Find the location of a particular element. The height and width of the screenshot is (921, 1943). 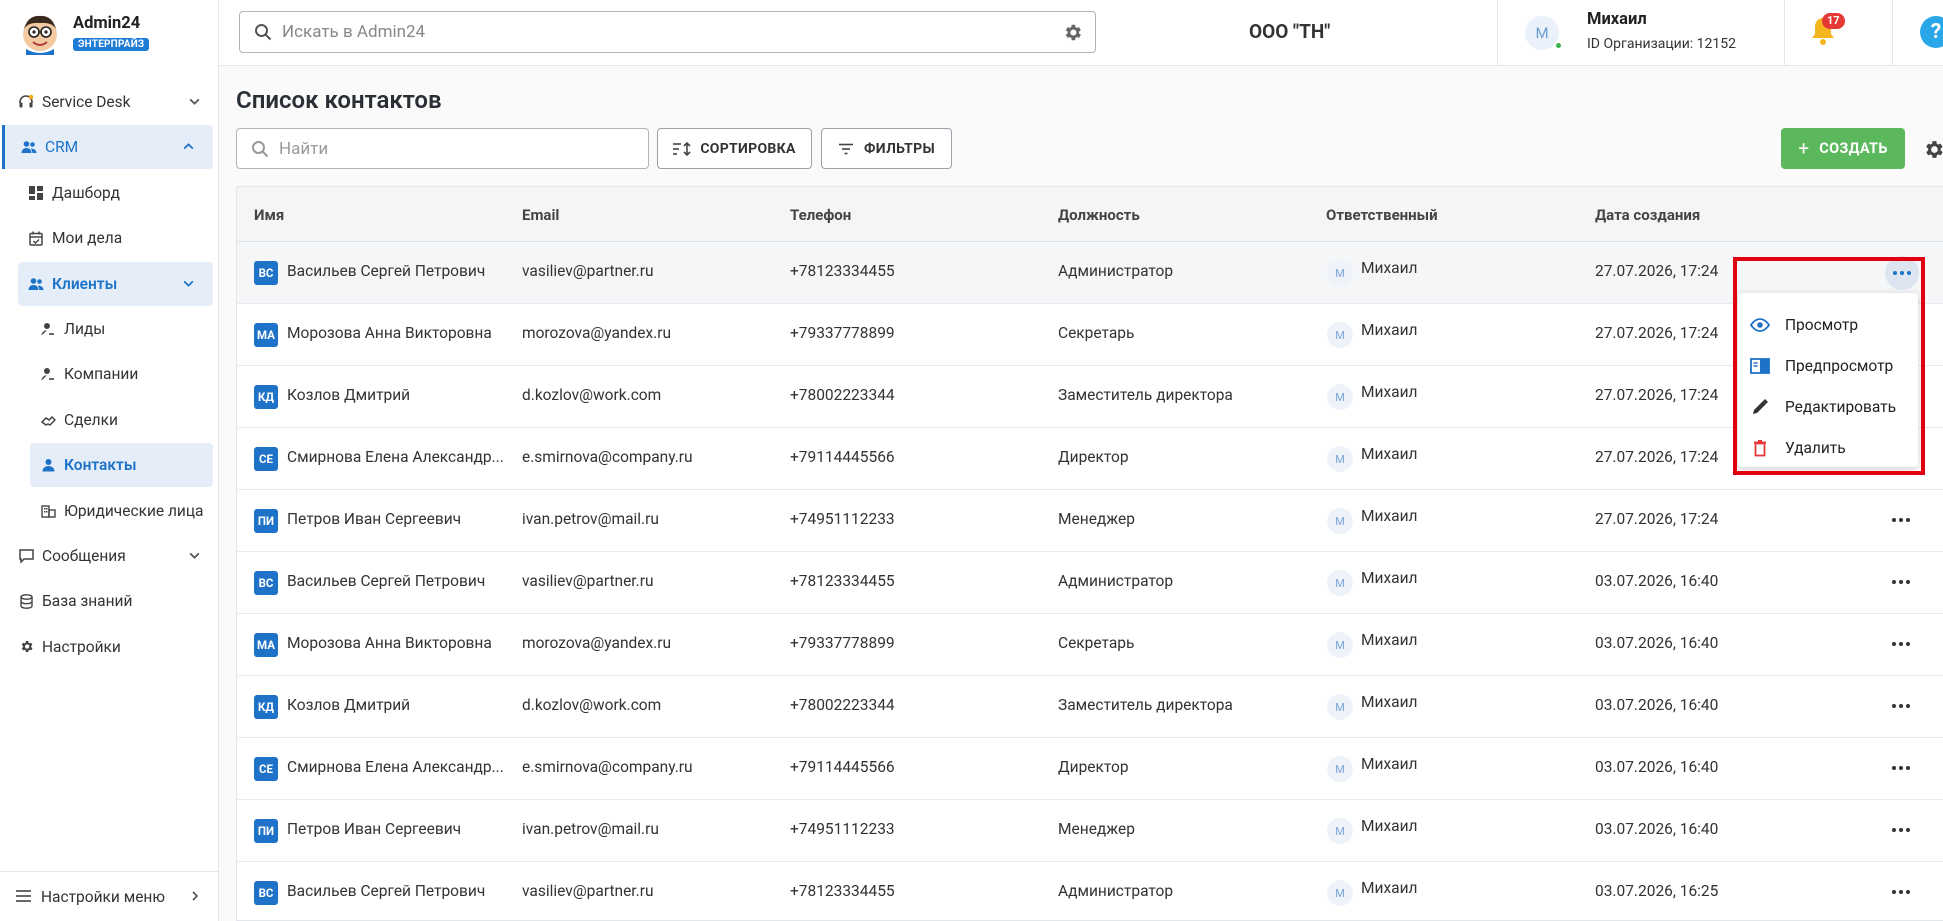

sidebar-item-companies: Компании is located at coordinates (109, 374).